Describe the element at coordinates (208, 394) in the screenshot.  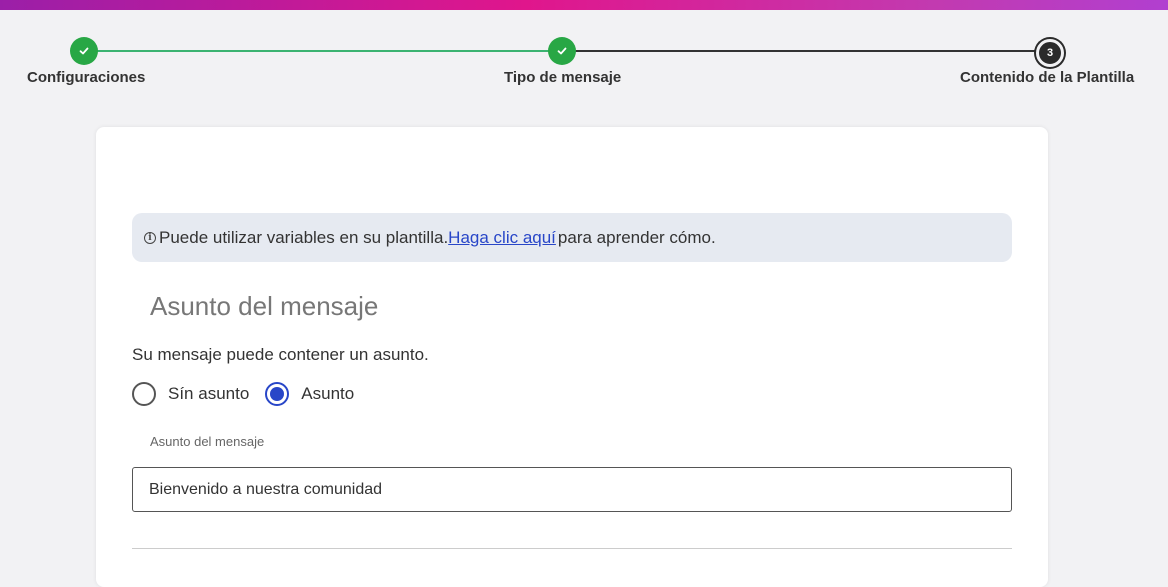
I see `no-subject-label: Sín asunto` at that location.